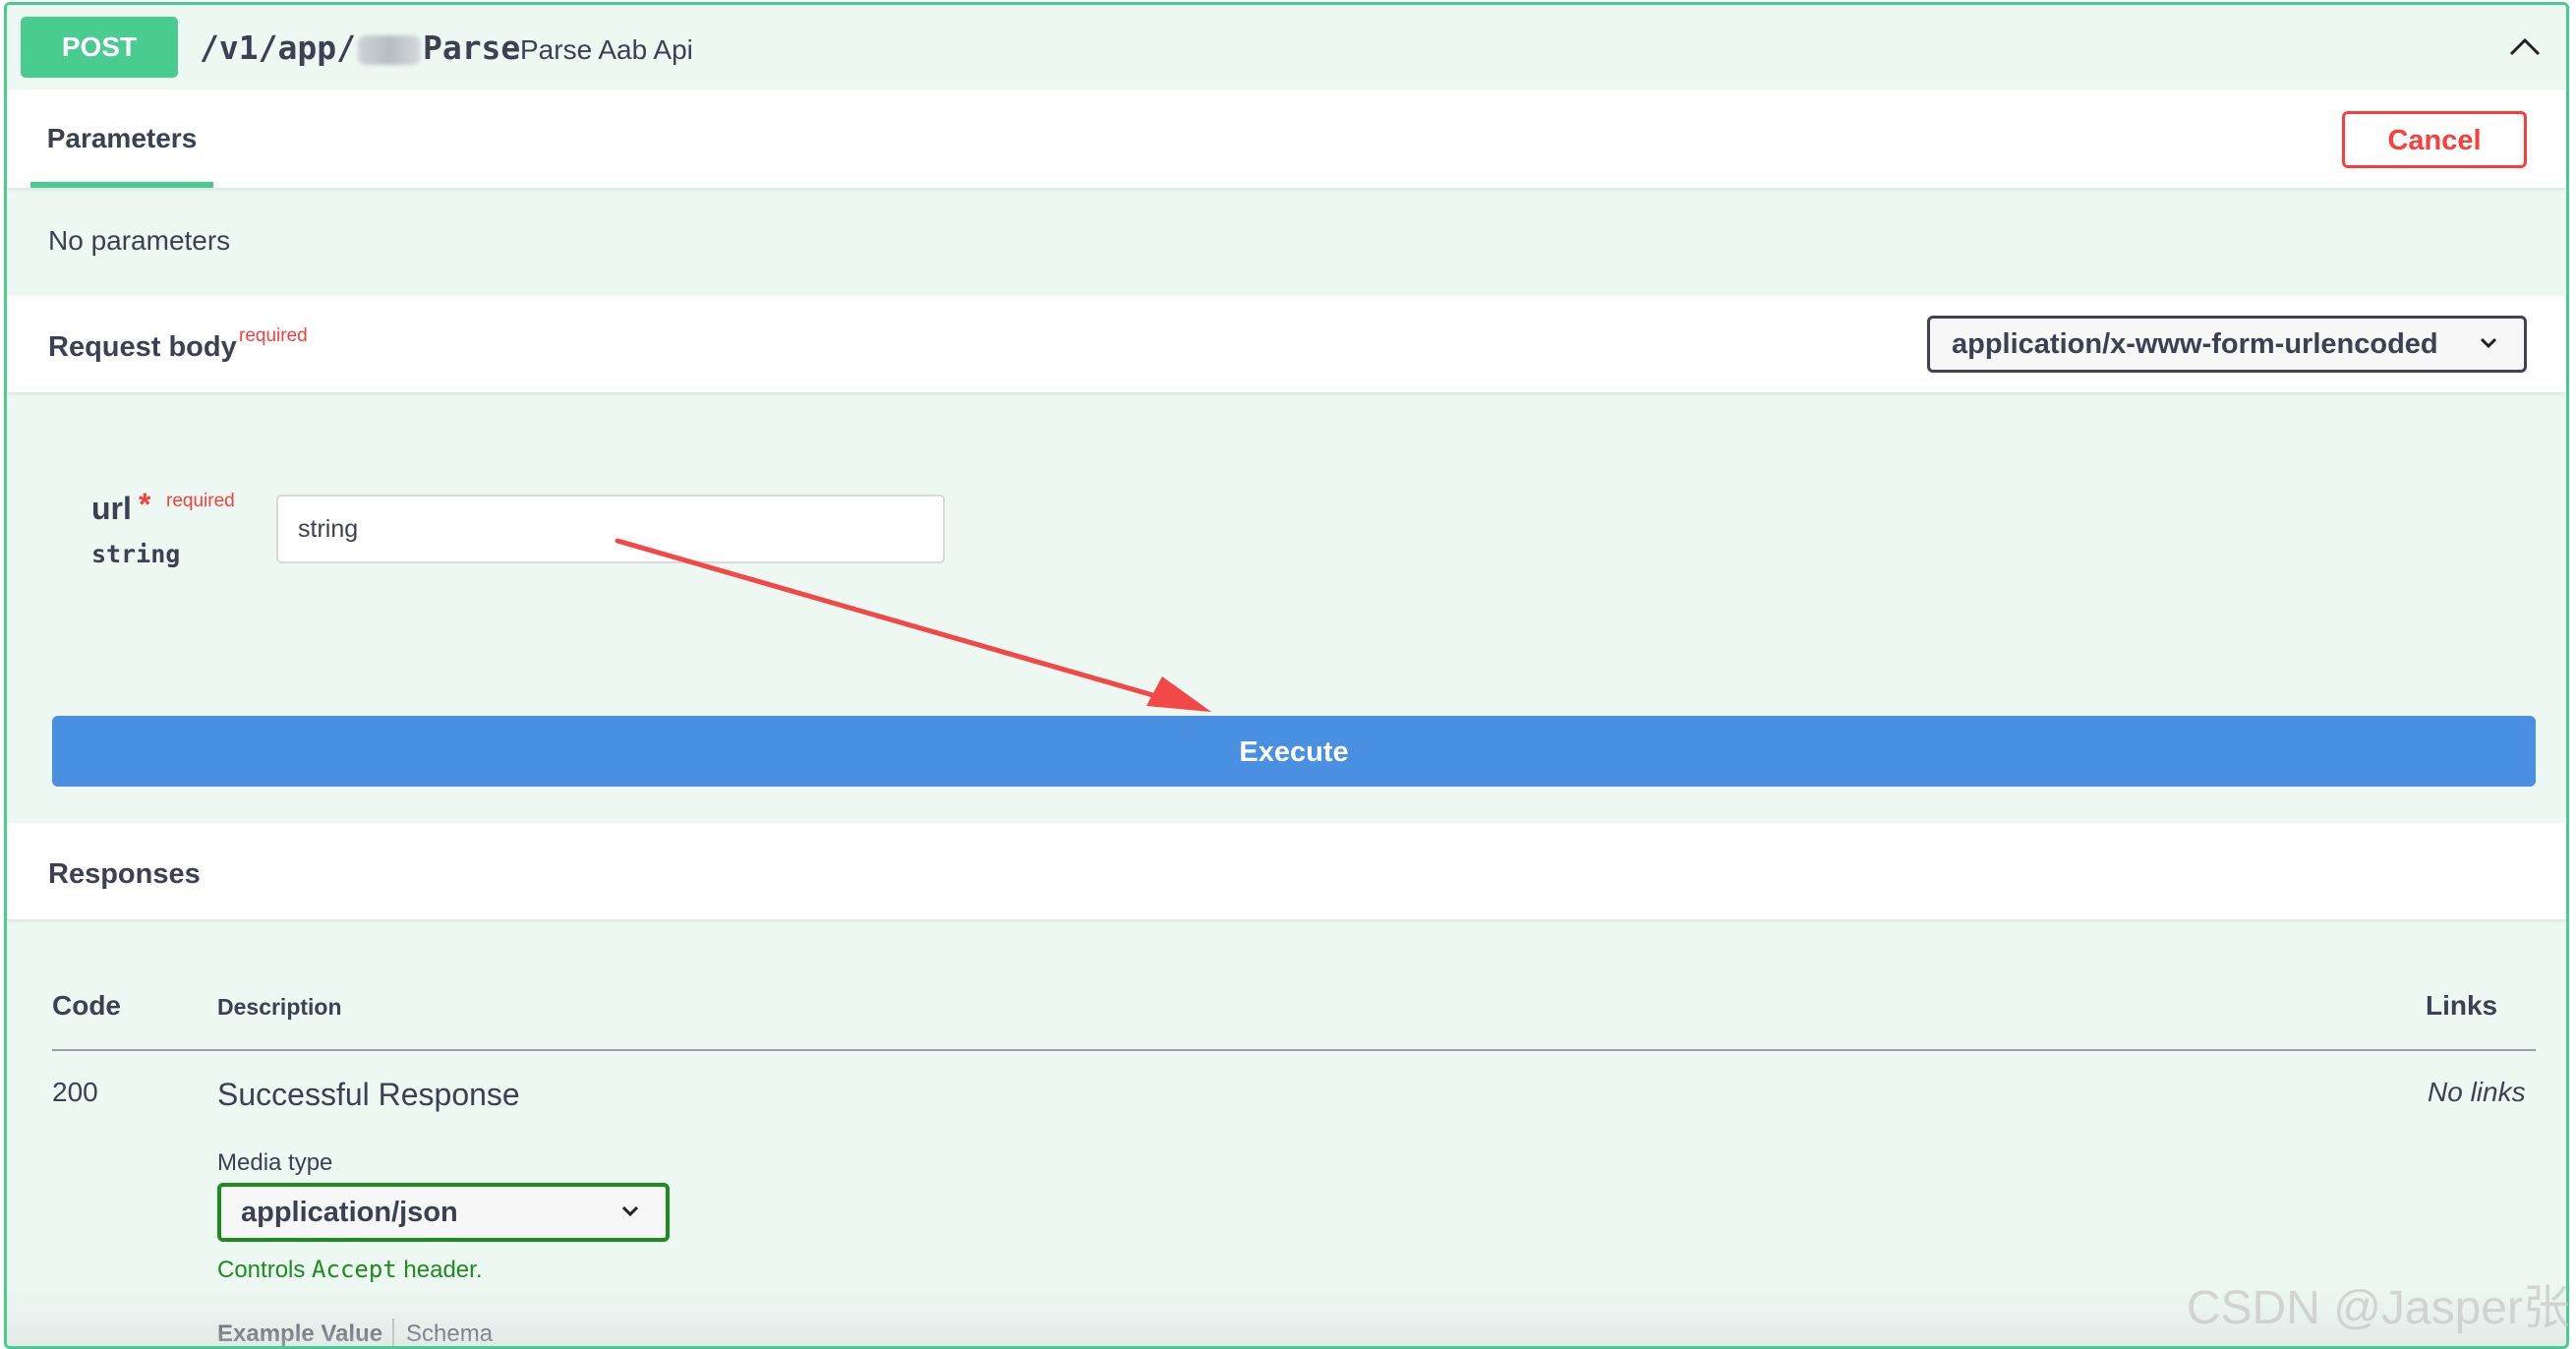 This screenshot has height=1349, width=2576. Describe the element at coordinates (299, 1333) in the screenshot. I see `tab-example-value: Example Value` at that location.